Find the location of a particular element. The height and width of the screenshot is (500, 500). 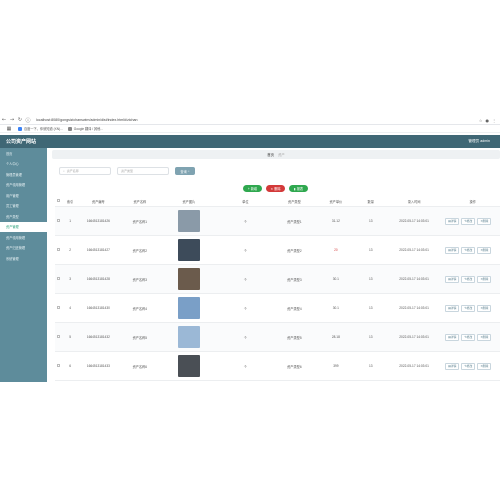

chart-icon: ▮ is located at coordinates (294, 188).